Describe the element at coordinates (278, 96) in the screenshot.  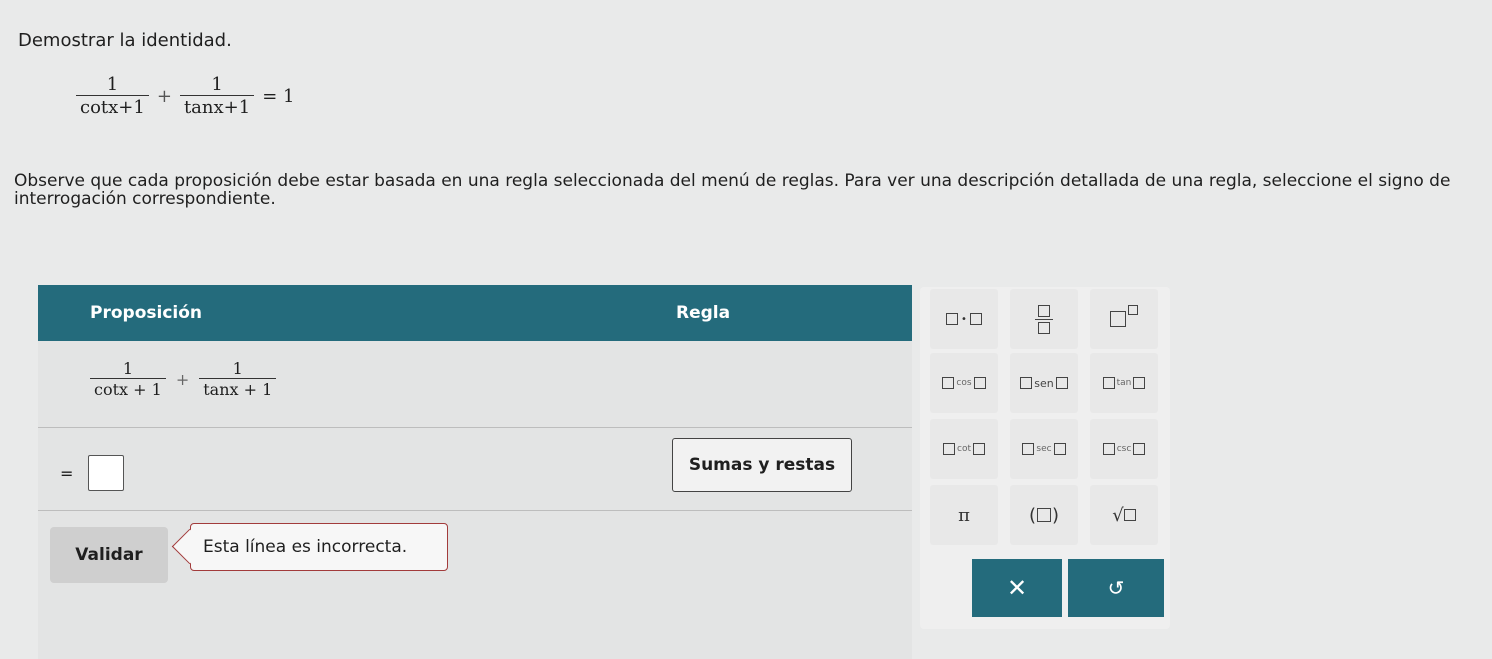
I see `identity-rhs: = 1` at that location.